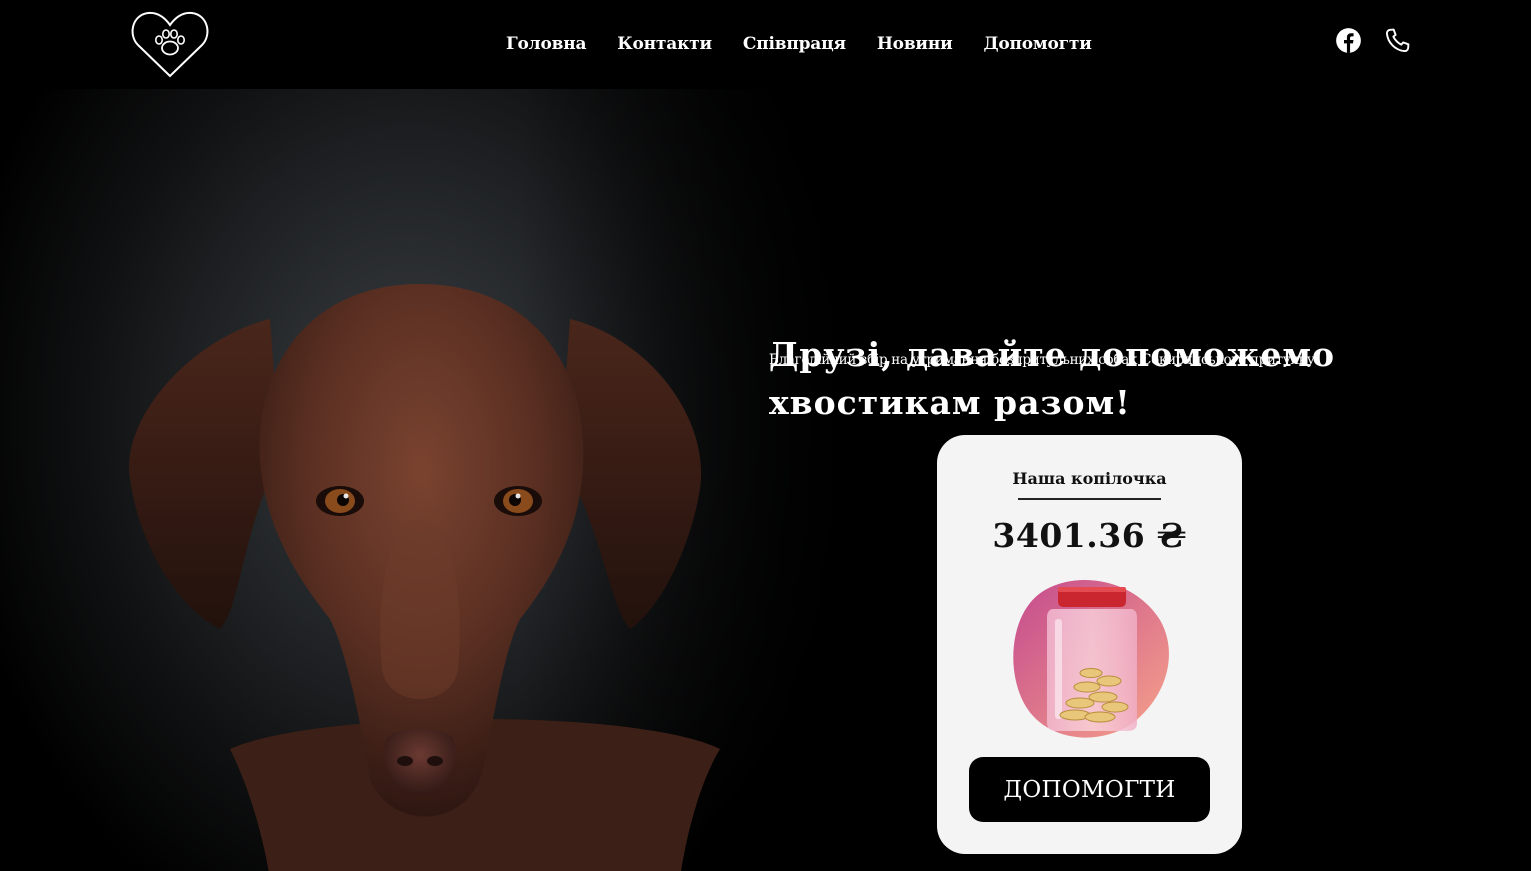 This screenshot has height=871, width=1531. I want to click on facebook-icon, so click(1348, 40).